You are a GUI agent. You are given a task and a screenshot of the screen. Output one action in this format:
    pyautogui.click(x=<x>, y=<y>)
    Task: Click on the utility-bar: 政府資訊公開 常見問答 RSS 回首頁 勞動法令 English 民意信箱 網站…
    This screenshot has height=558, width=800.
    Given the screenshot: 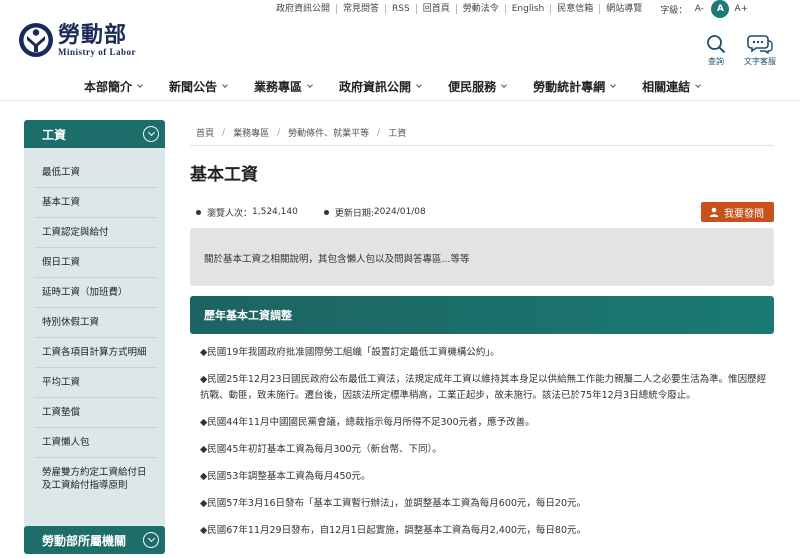 What is the action you would take?
    pyautogui.click(x=535, y=9)
    